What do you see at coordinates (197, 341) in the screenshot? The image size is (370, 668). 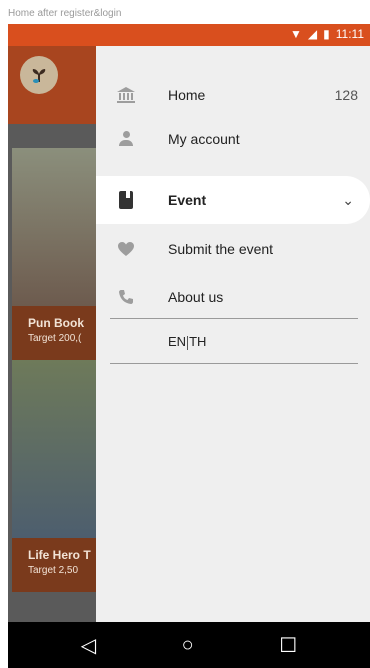 I see `language-th: TH` at bounding box center [197, 341].